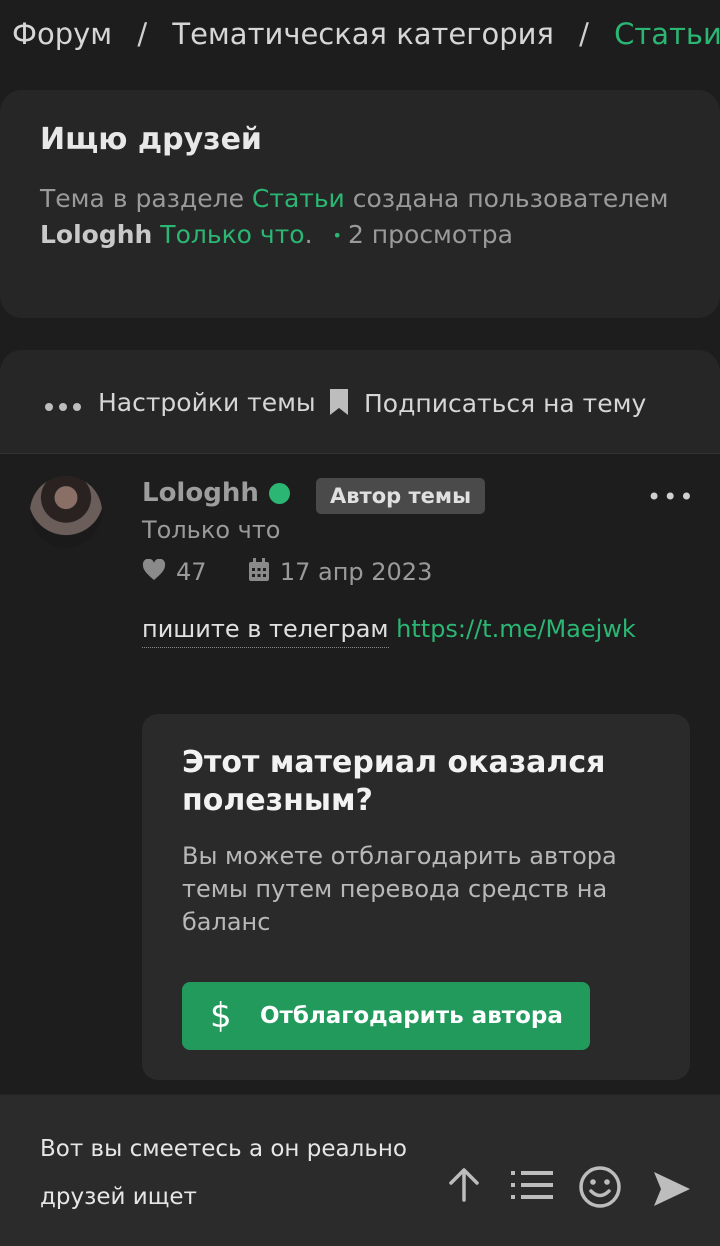 Image resolution: width=720 pixels, height=1246 pixels. What do you see at coordinates (142, 198) in the screenshot?
I see `meta-prefix: Тема в разделе` at bounding box center [142, 198].